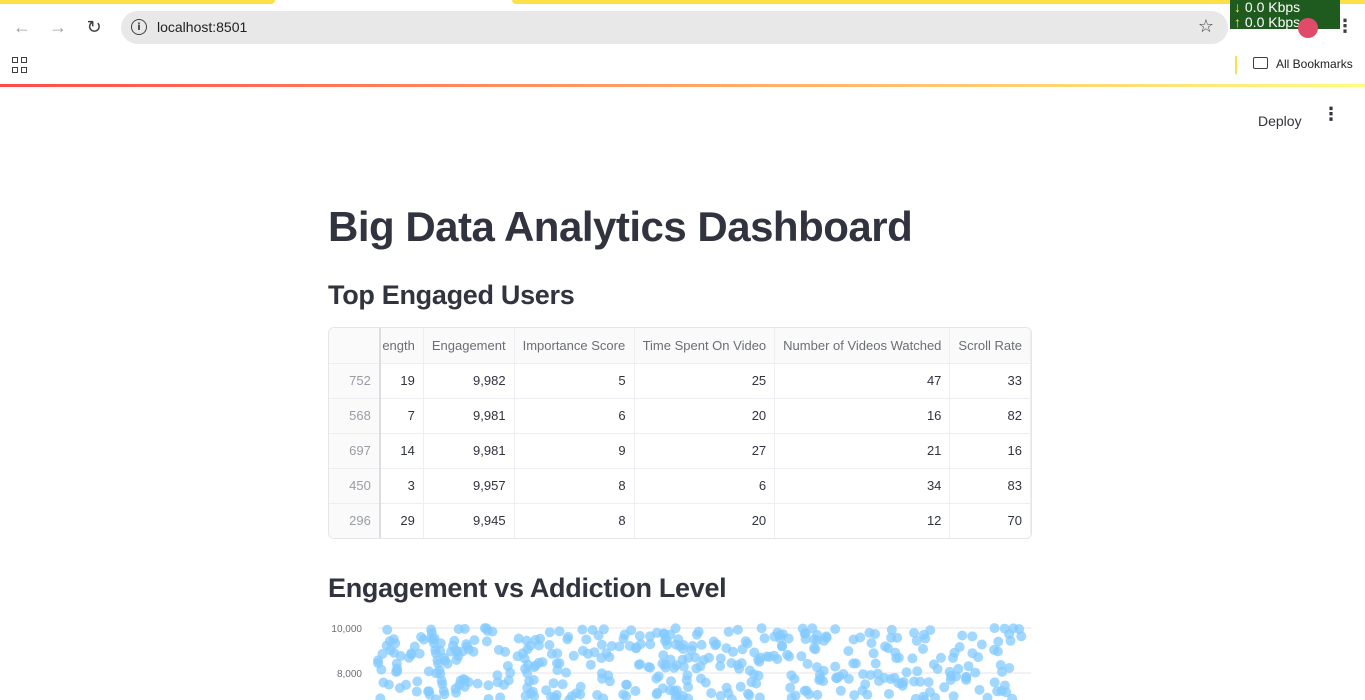 This screenshot has height=700, width=1365. Describe the element at coordinates (1308, 28) in the screenshot. I see `profile-avatar` at that location.